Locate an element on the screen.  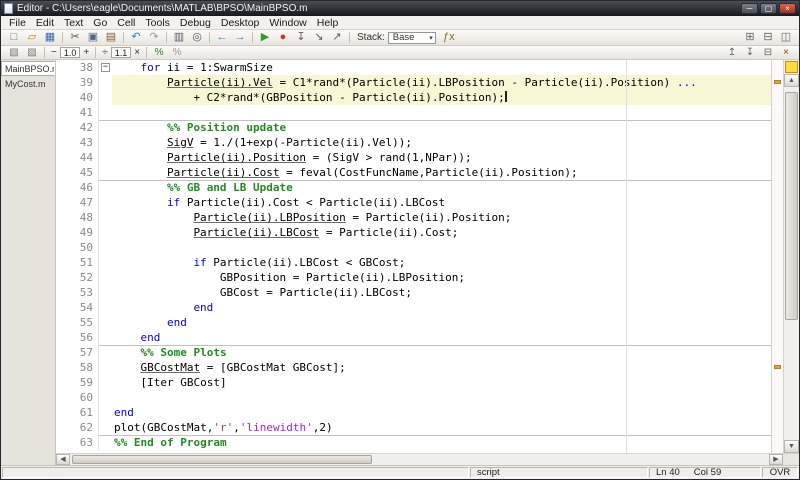
menu-file: File is located at coordinates (17, 23).